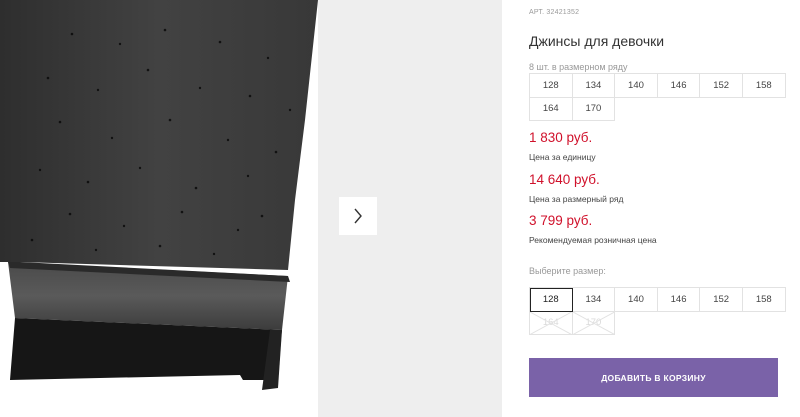  I want to click on size-range-cell: 164, so click(551, 109).